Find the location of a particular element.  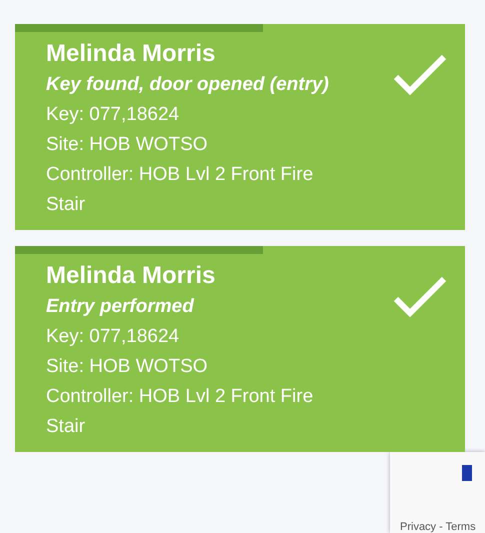

recaptcha-logo-icon is located at coordinates (467, 473).